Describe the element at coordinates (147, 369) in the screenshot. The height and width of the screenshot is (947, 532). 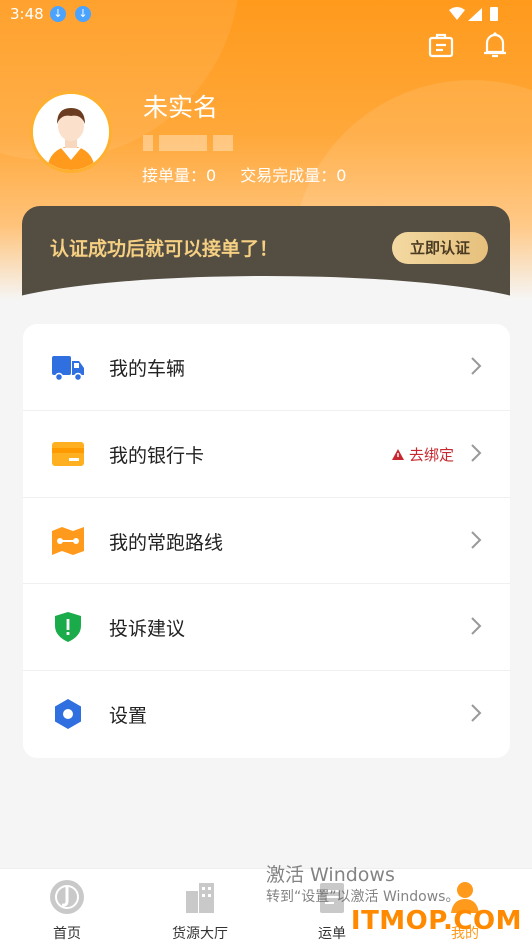
I see `menu-item-label: 我的车辆` at that location.